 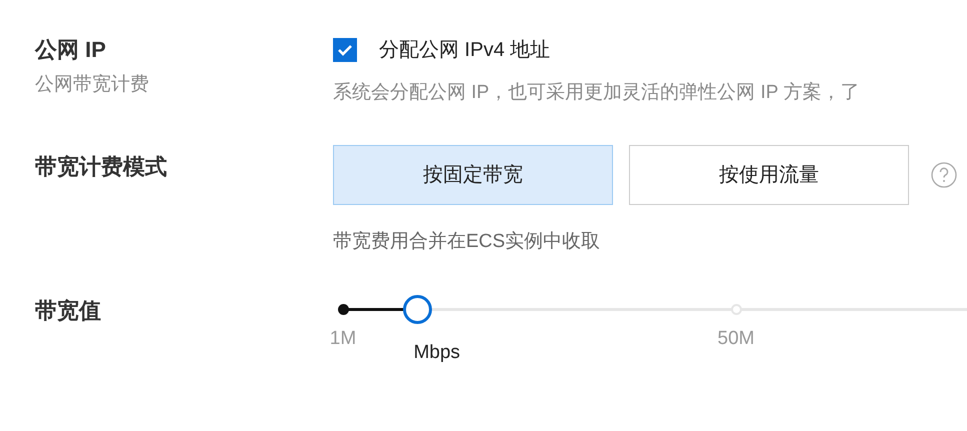 What do you see at coordinates (92, 85) in the screenshot?
I see `section-sublabel: 公网带宽计费` at bounding box center [92, 85].